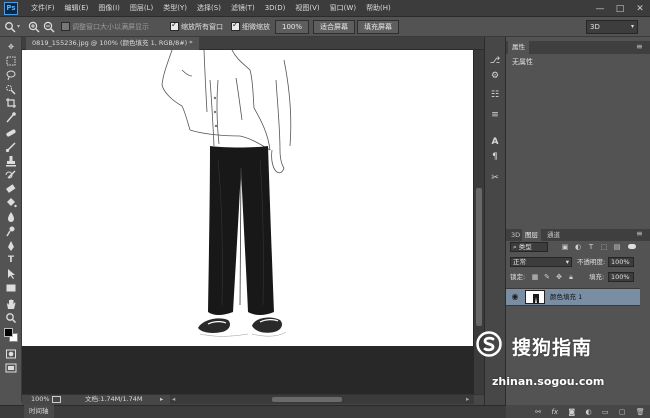 This screenshot has width=650, height=418. What do you see at coordinates (11, 274) in the screenshot?
I see `path-selection-tool-icon` at bounding box center [11, 274].